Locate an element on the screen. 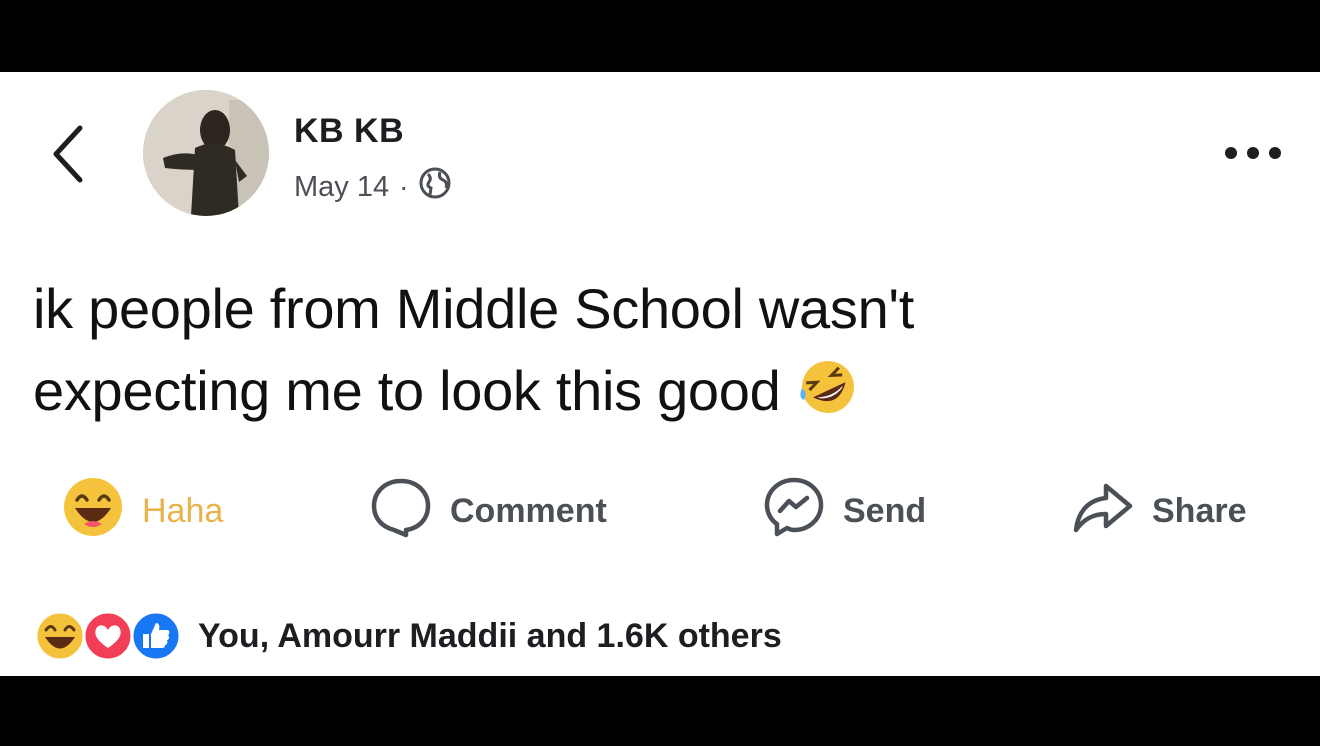  post-date: May 14 is located at coordinates (341, 187).